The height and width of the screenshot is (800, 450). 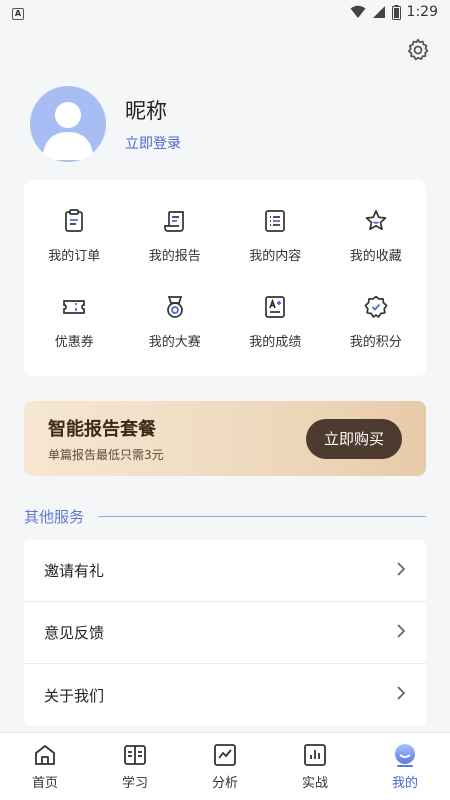 What do you see at coordinates (74, 342) in the screenshot?
I see `grid-item-label: 优惠券` at bounding box center [74, 342].